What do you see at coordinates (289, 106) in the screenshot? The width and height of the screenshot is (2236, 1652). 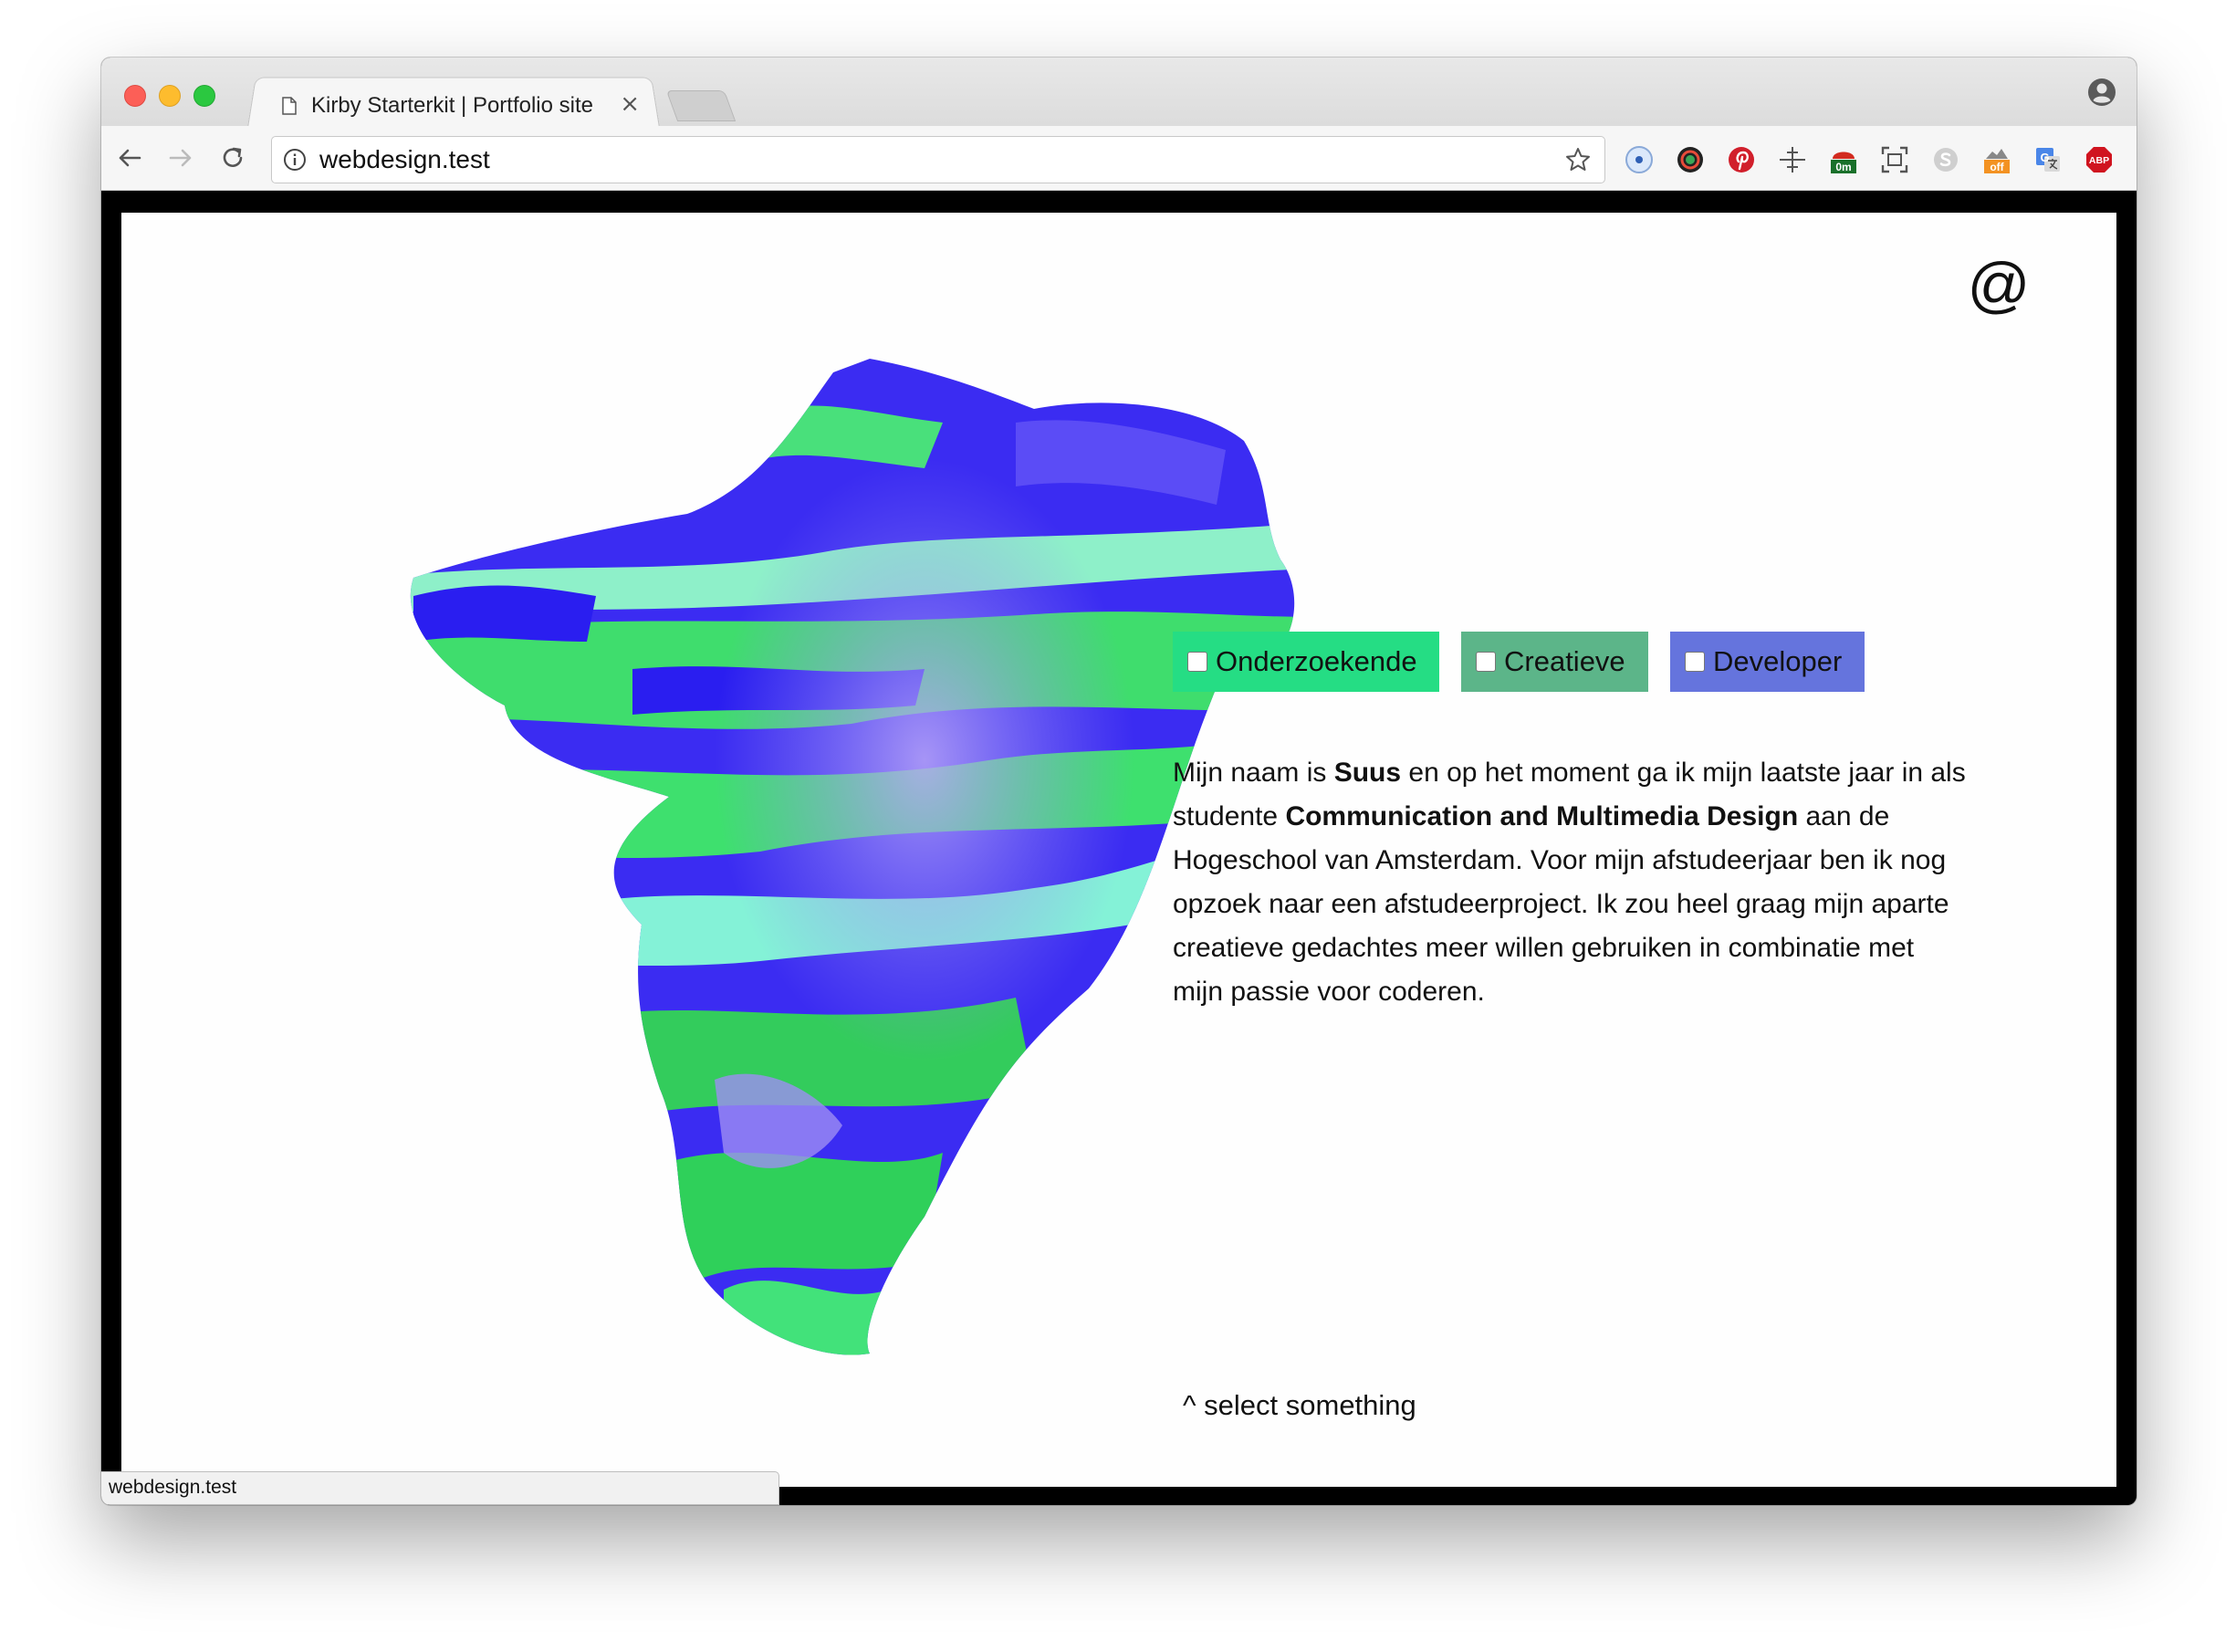 I see `document-icon` at bounding box center [289, 106].